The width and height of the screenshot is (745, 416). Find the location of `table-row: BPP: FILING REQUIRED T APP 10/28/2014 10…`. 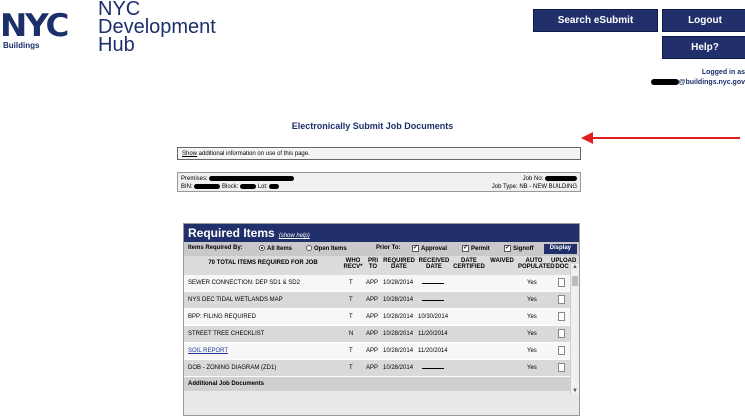

table-row: BPP: FILING REQUIRED T APP 10/28/2014 10… is located at coordinates (381, 317).